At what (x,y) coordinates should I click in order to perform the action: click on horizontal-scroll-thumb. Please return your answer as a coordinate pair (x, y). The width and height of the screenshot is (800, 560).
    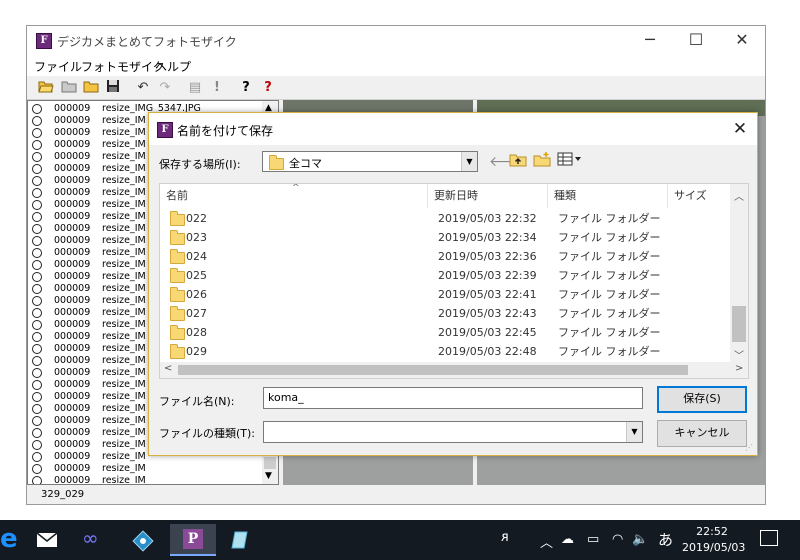
    Looking at the image, I should click on (433, 370).